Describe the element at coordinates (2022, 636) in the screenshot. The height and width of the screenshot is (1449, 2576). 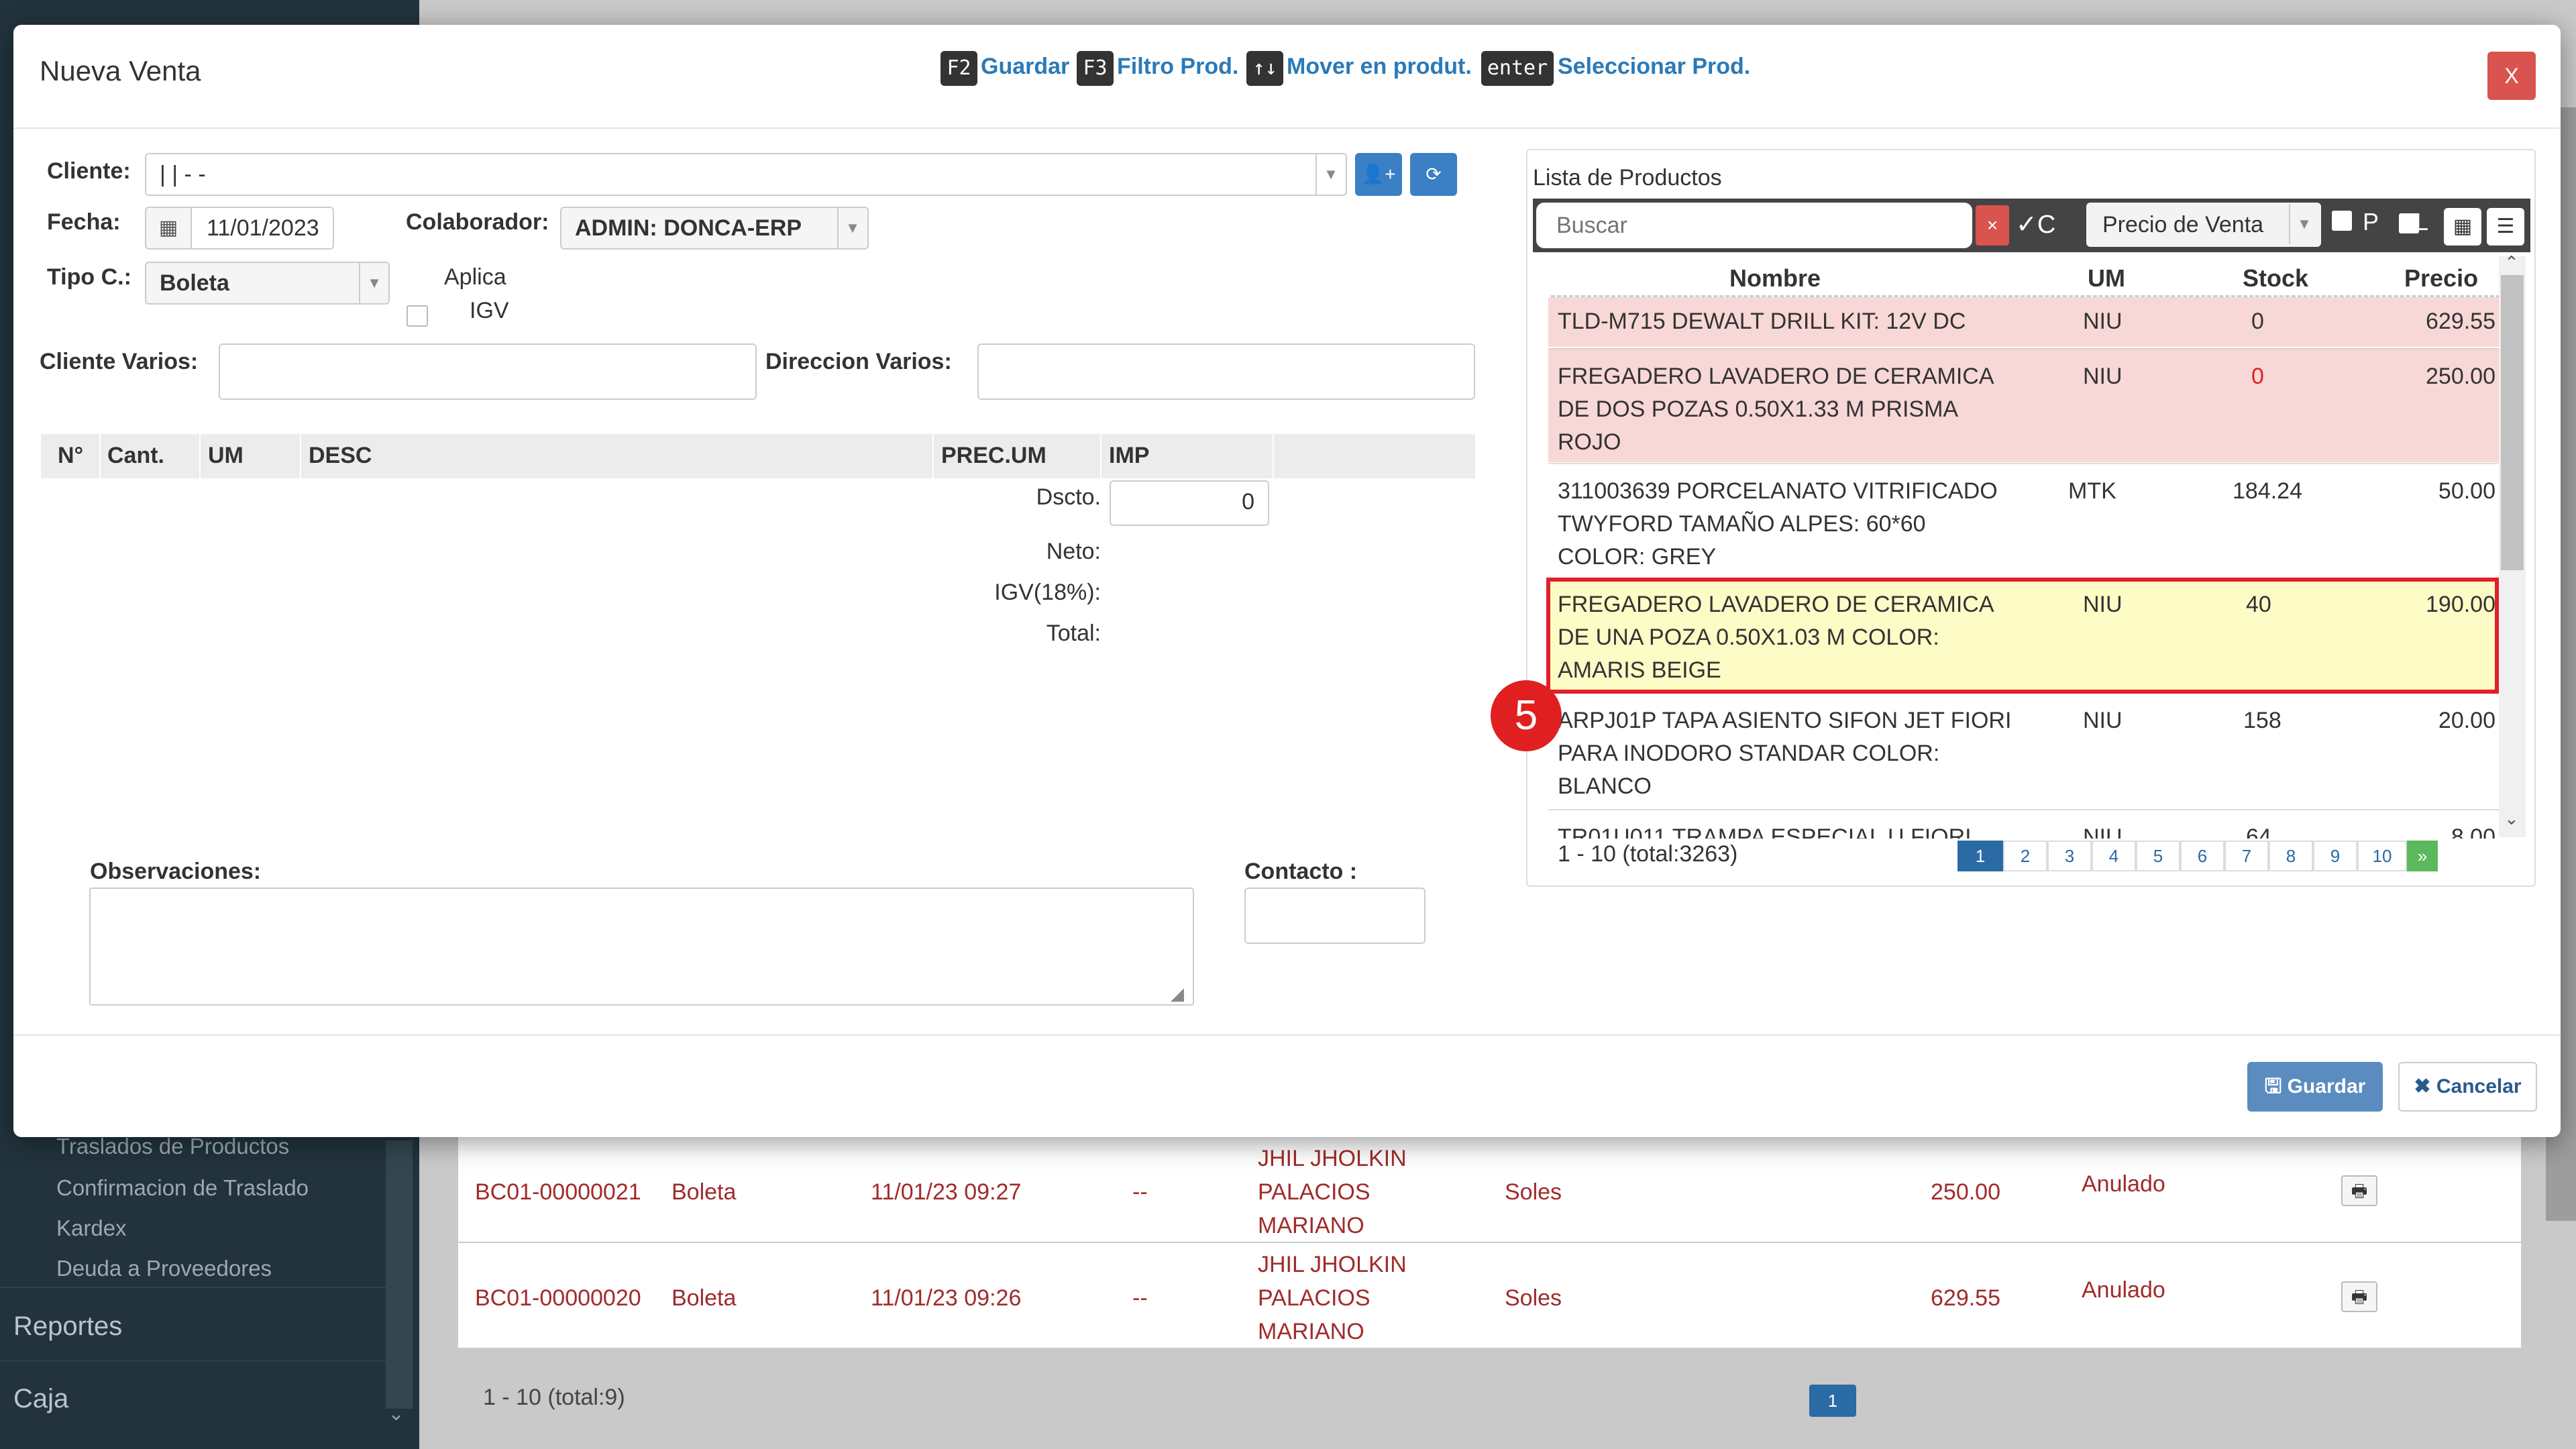
I see `selected-row-highlight` at that location.